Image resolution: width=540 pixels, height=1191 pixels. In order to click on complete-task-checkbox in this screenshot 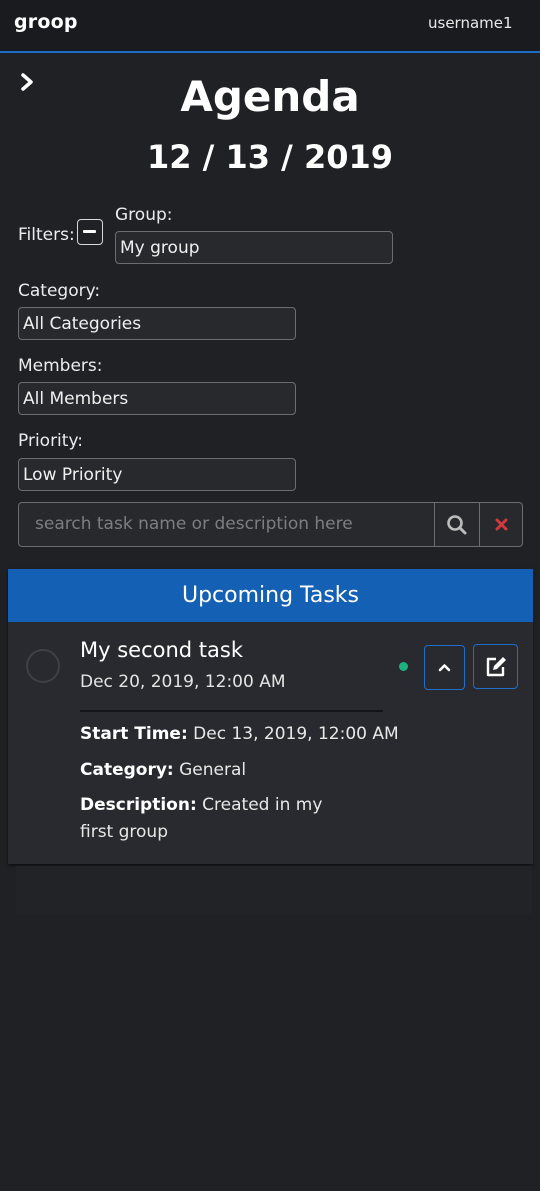, I will do `click(43, 666)`.